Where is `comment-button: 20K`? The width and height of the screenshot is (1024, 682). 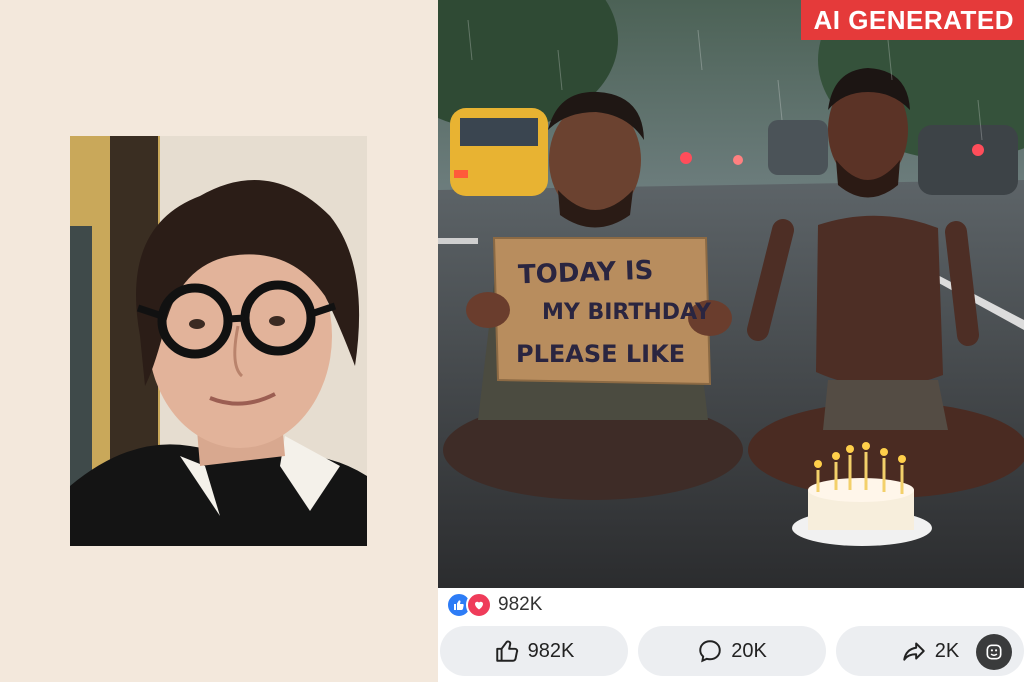 comment-button: 20K is located at coordinates (732, 651).